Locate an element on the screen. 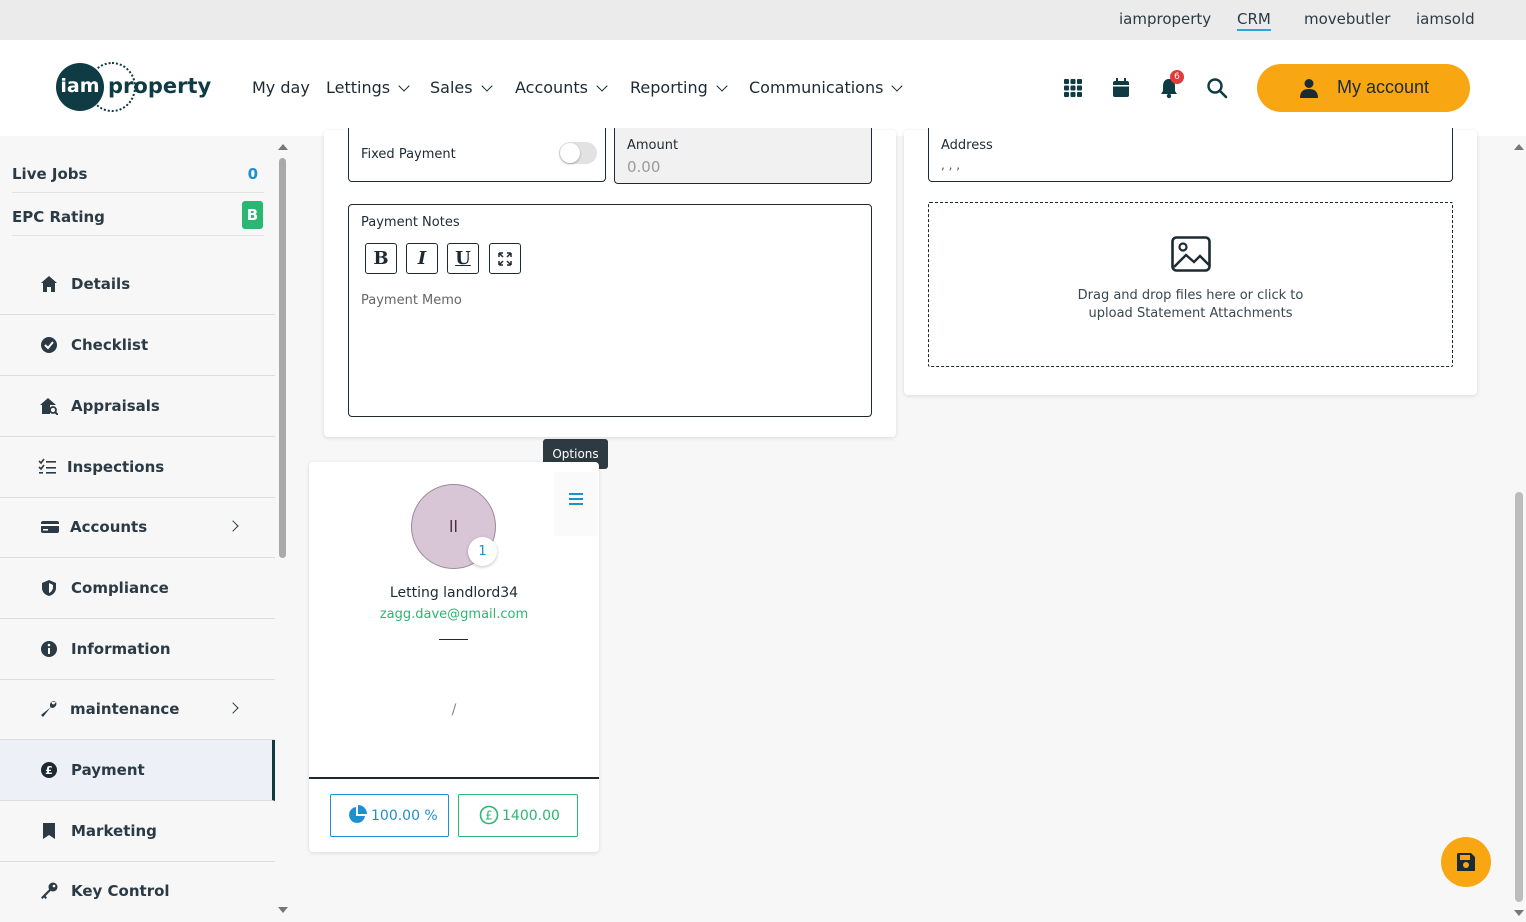 The height and width of the screenshot is (922, 1526). fixed-payment-toggle is located at coordinates (578, 153).